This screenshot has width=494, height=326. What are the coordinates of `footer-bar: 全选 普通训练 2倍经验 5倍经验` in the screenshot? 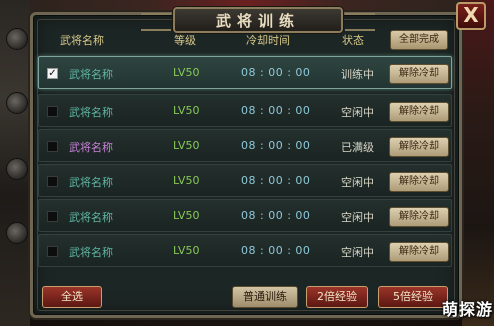 It's located at (246, 298).